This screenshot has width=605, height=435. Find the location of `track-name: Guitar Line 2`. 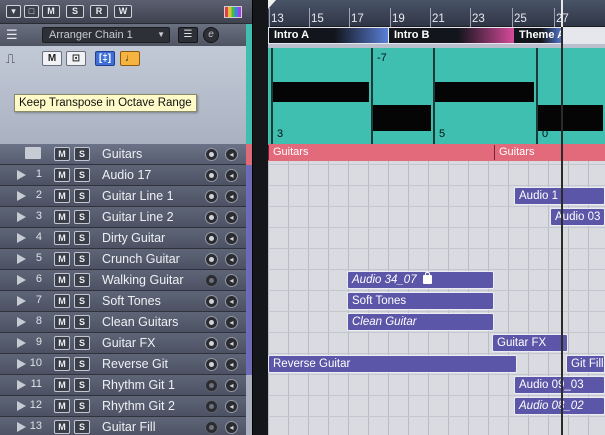

track-name: Guitar Line 2 is located at coordinates (138, 217).